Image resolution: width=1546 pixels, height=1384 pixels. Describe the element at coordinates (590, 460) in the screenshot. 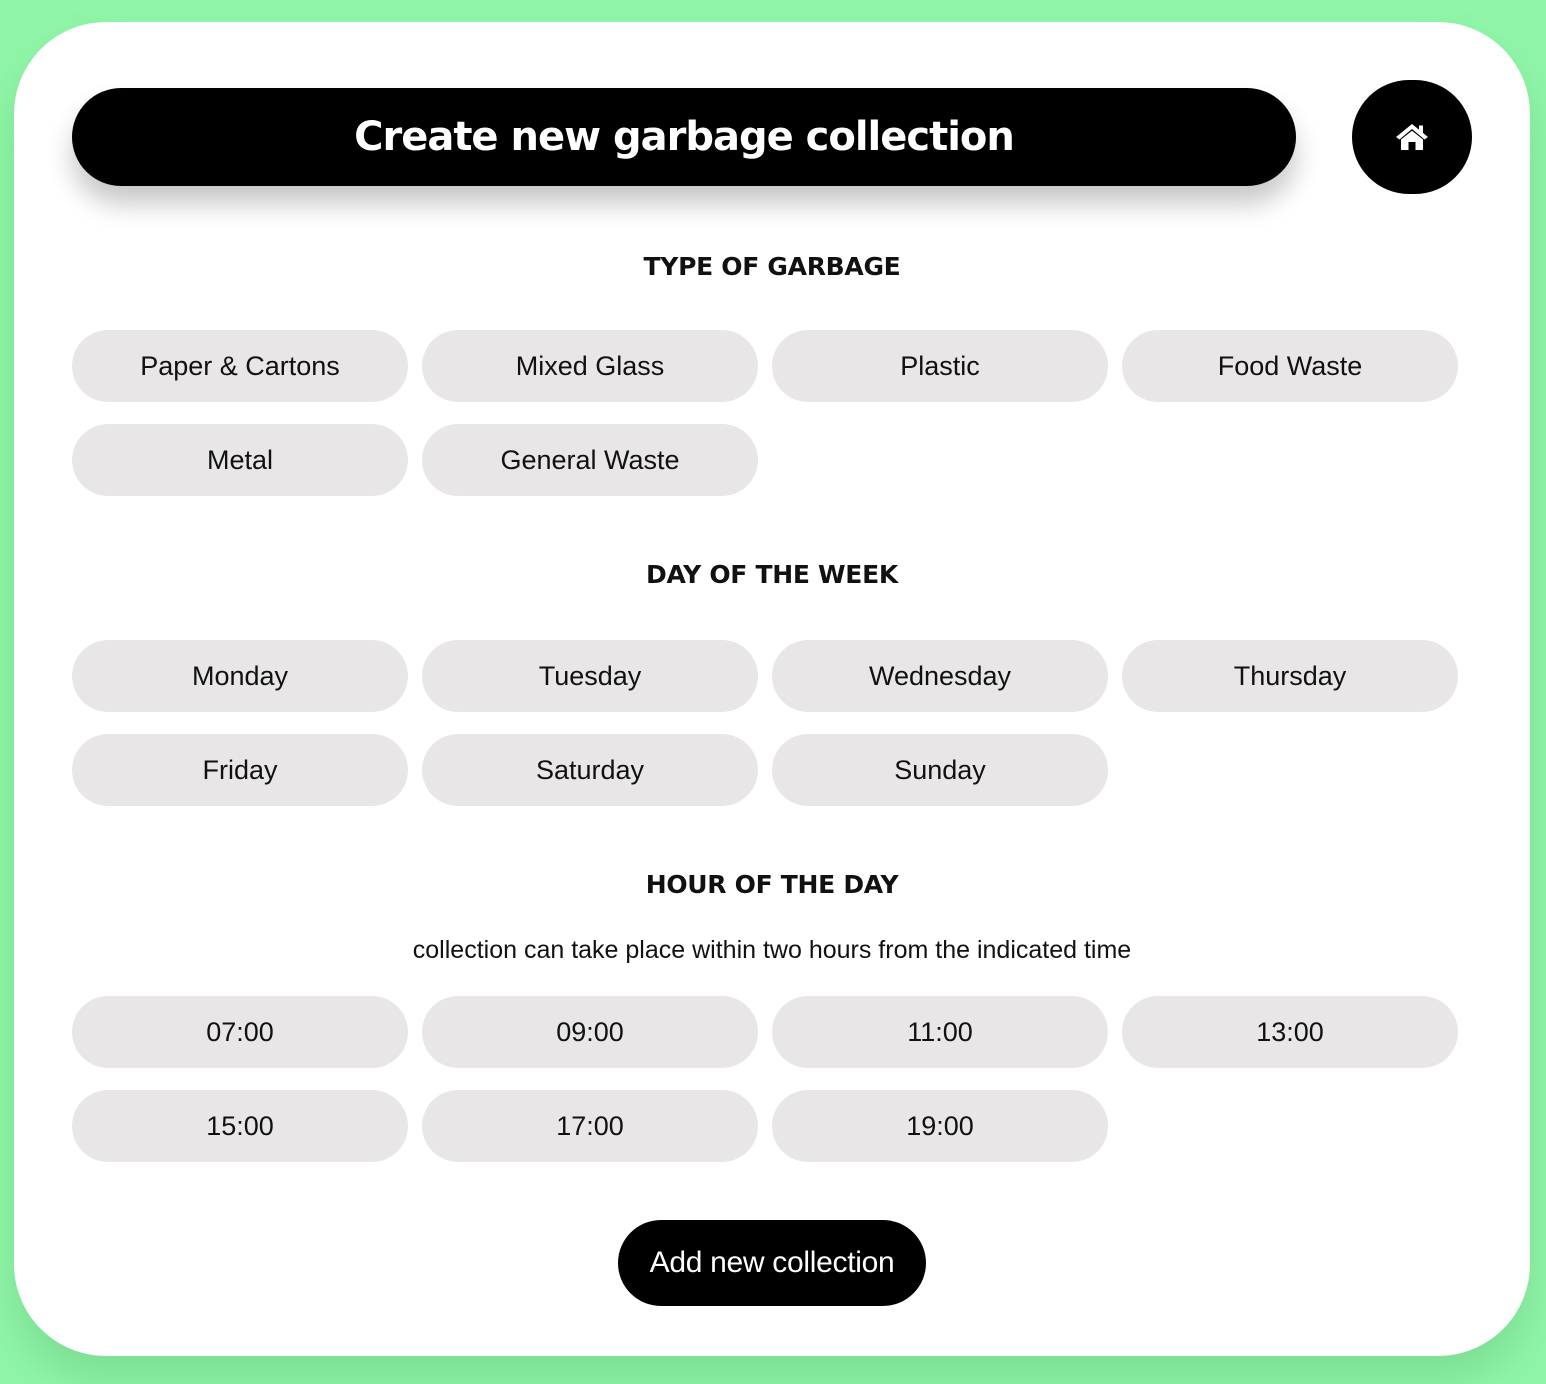

I see `garbage-option-general-waste: General Waste` at that location.